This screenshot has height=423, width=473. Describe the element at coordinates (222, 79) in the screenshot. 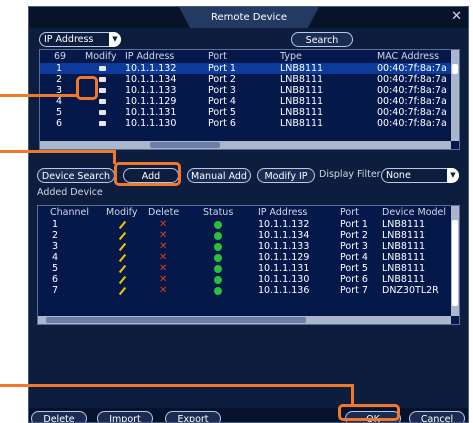

I see `row-port: Port 2` at that location.